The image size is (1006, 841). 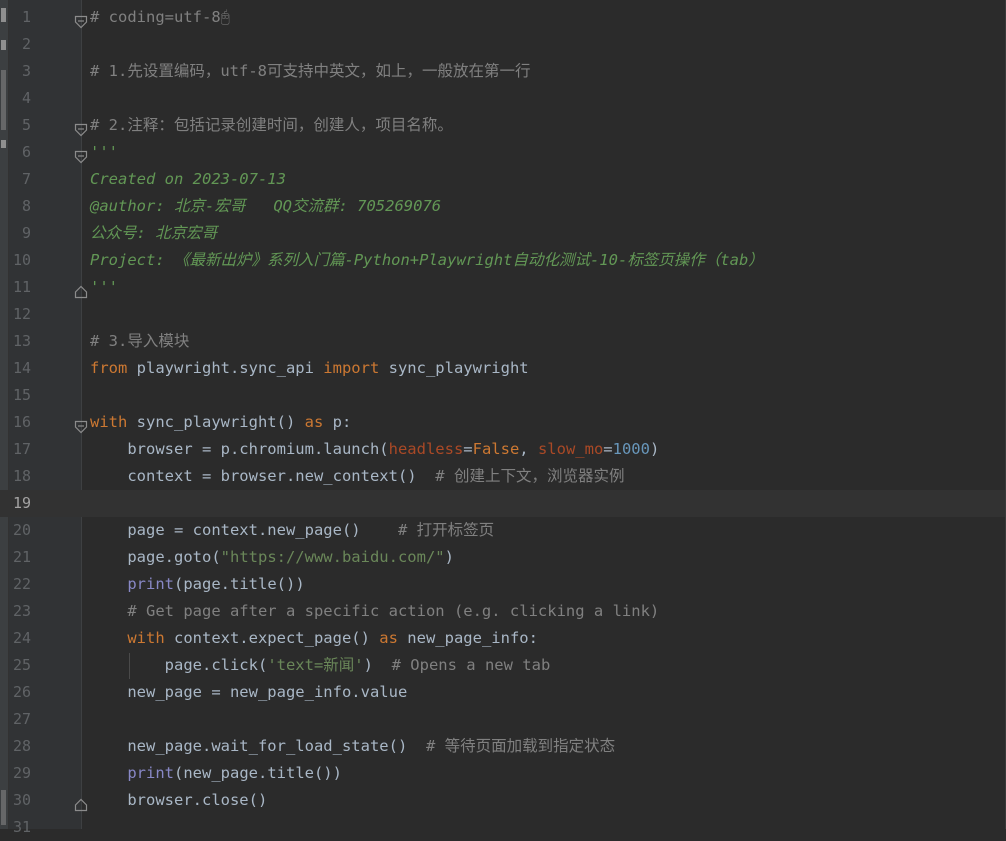 What do you see at coordinates (155, 17) in the screenshot?
I see `code-token: # coding=utf-8` at bounding box center [155, 17].